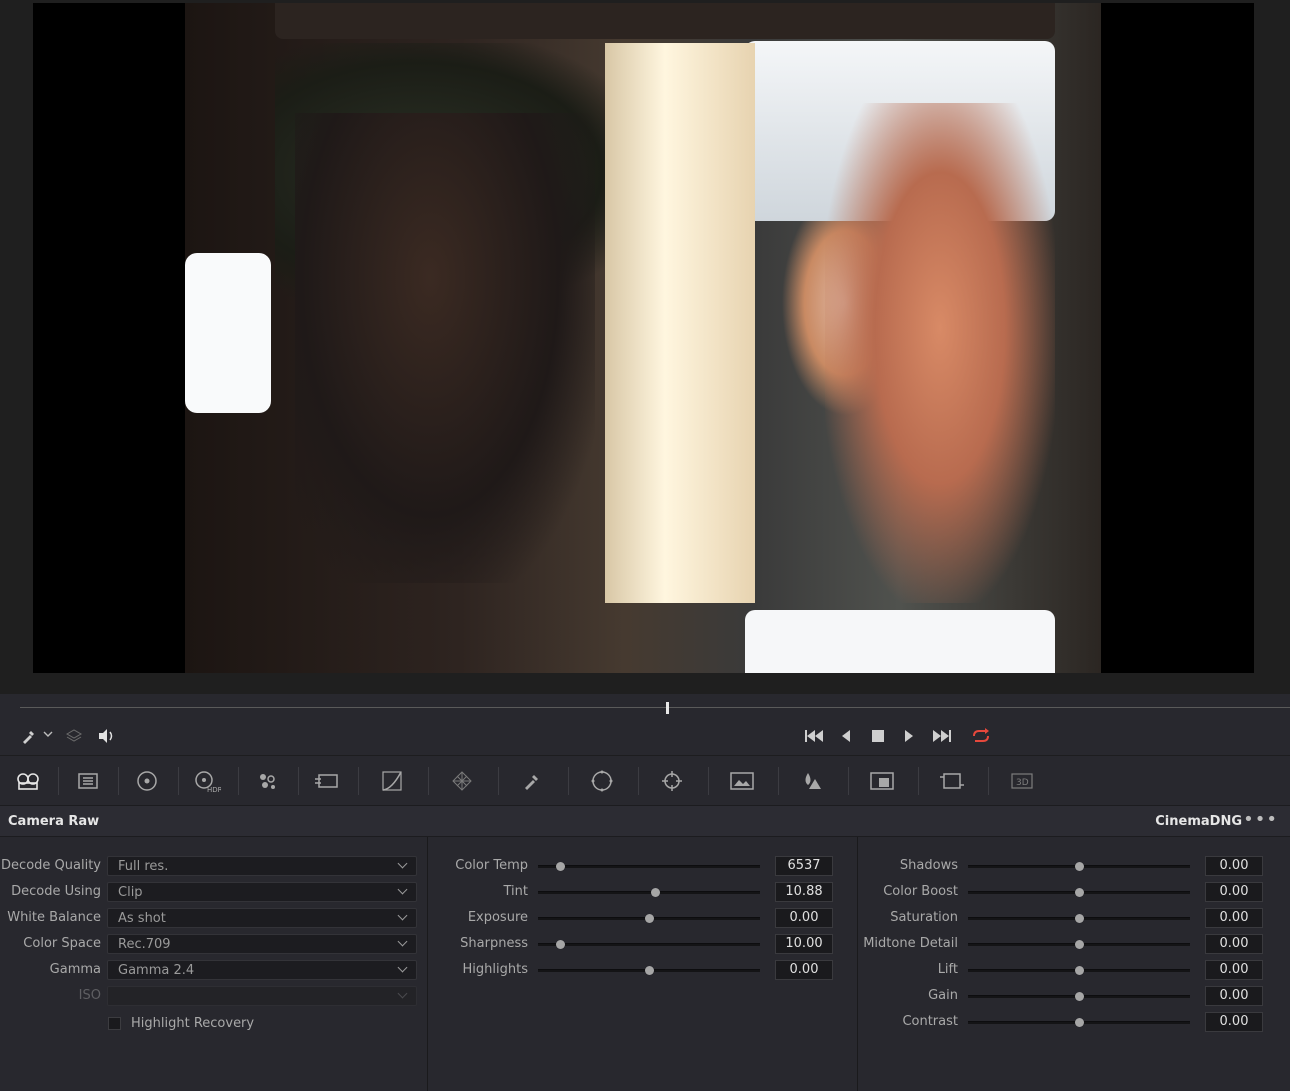  I want to click on motion-effects-icon, so click(327, 781).